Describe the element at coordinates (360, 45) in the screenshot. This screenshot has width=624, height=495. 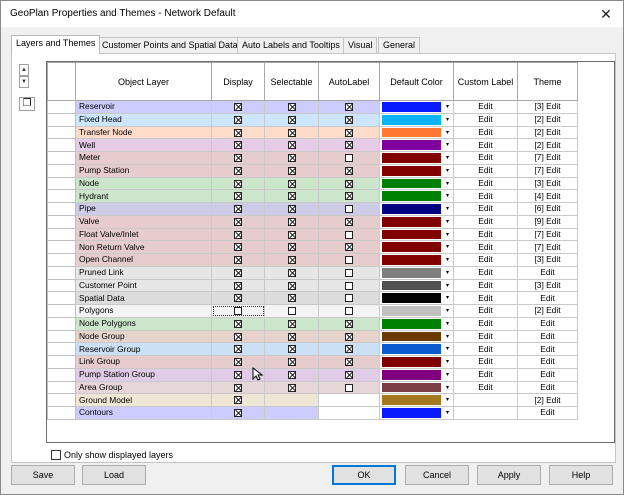
I see `tab-visual: Visual` at that location.